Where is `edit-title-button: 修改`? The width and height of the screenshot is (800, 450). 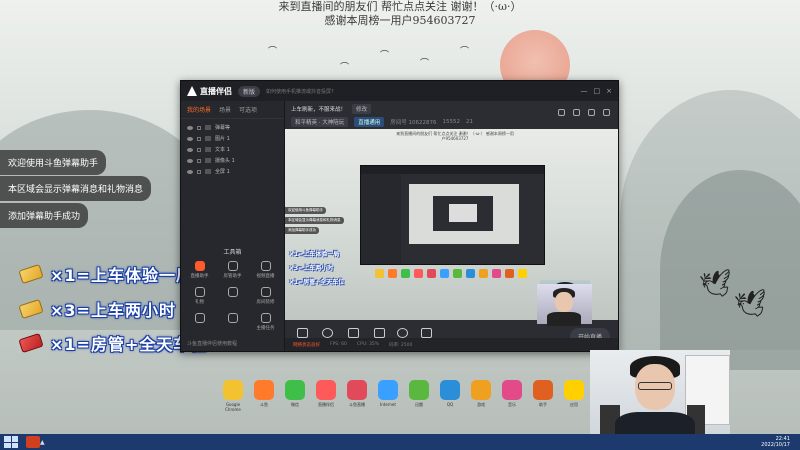
edit-title-button: 修改 is located at coordinates (362, 109).